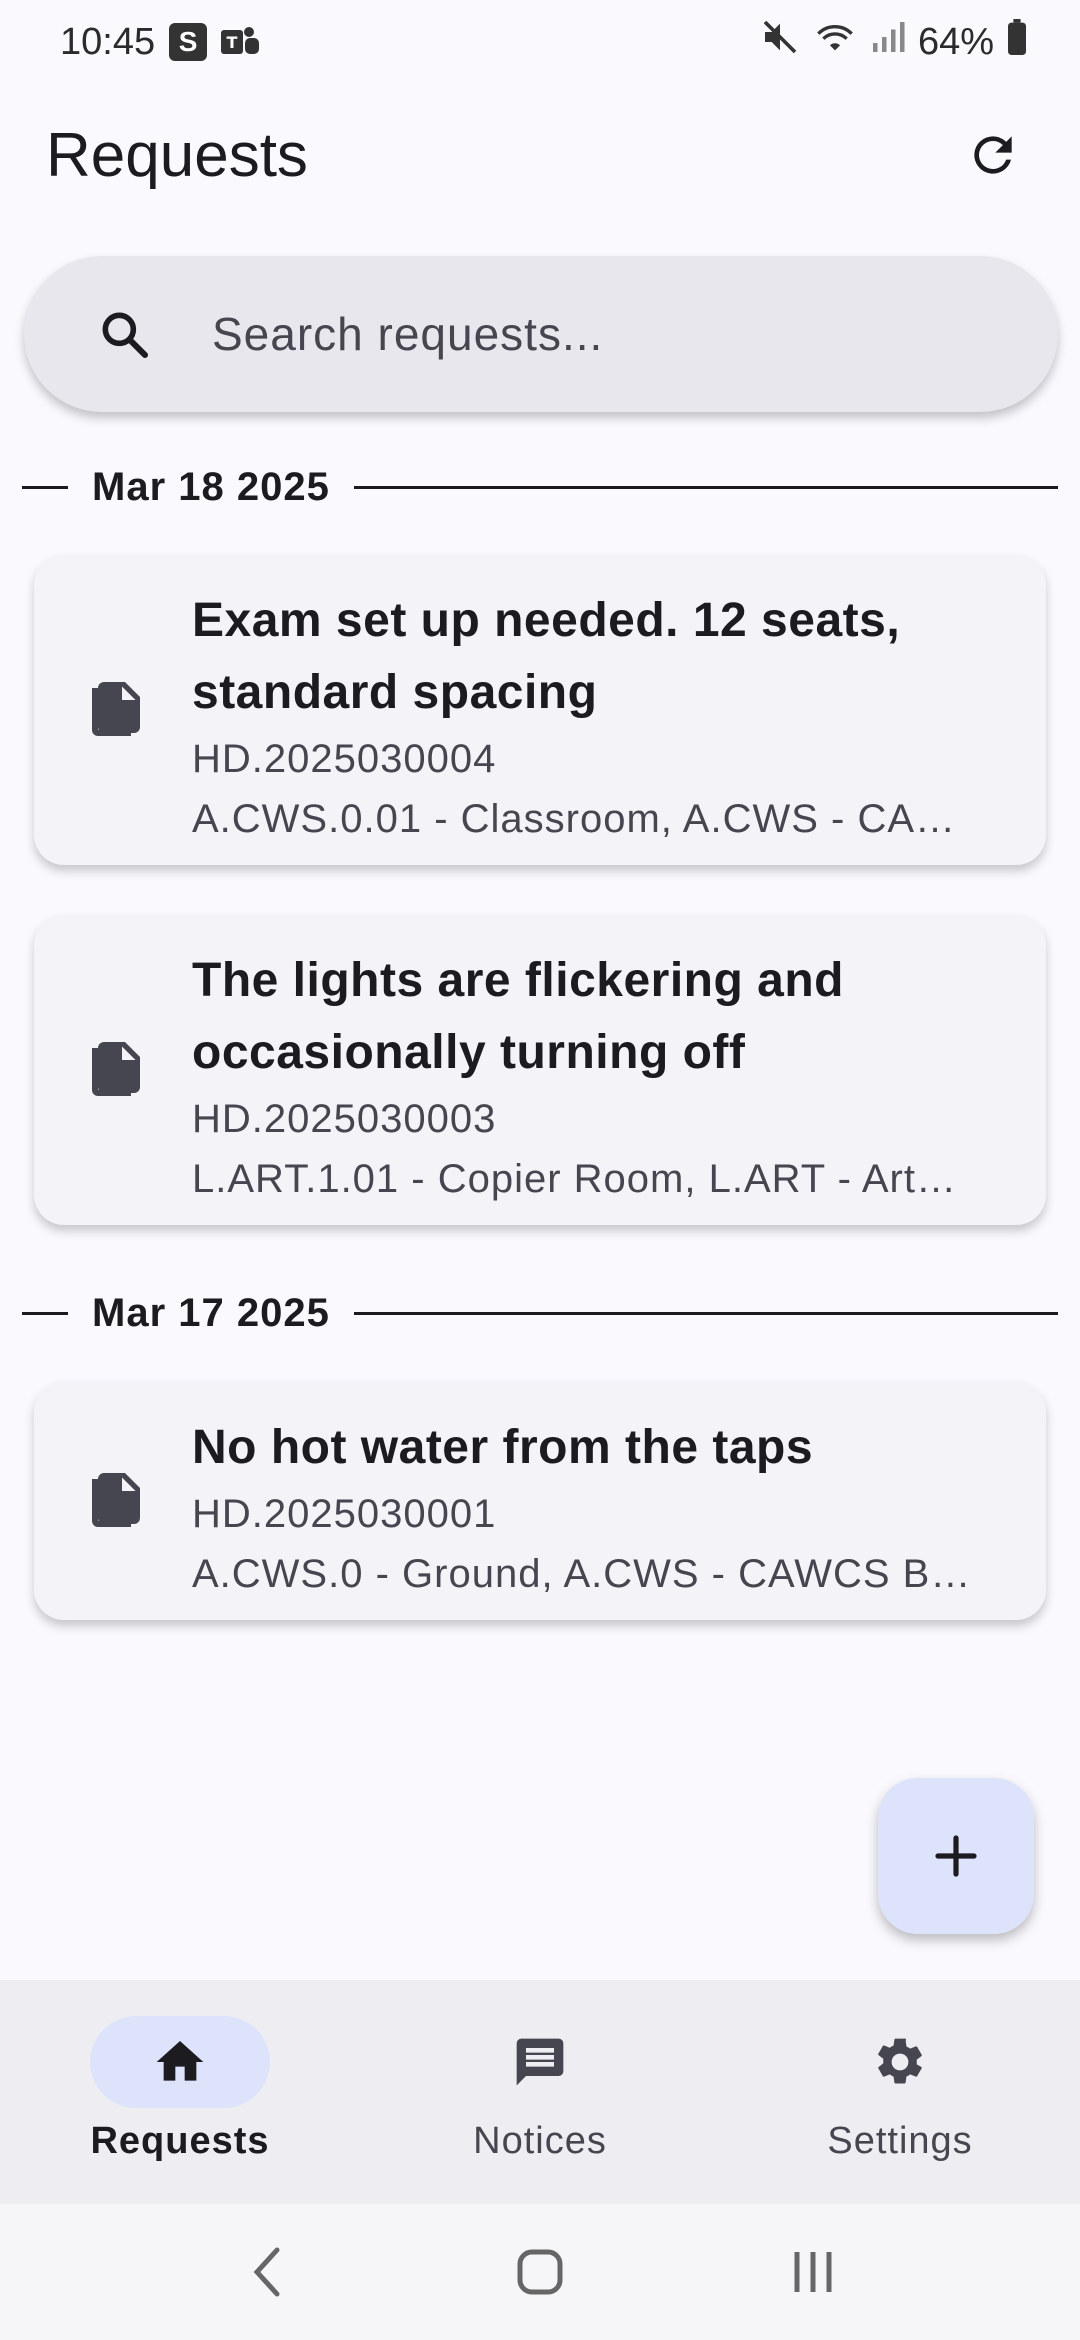 Image resolution: width=1080 pixels, height=2340 pixels. Describe the element at coordinates (612, 334) in the screenshot. I see `search-input` at that location.